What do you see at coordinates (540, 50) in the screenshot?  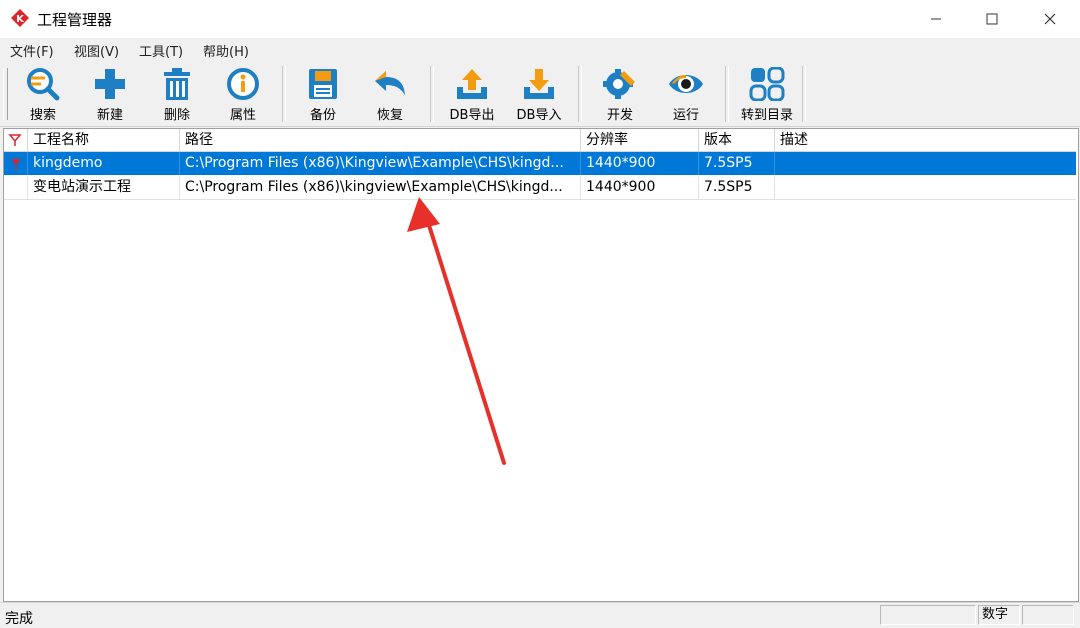 I see `menu-bar: 文件(F) 视图(V) 工具(T) 帮助(H)` at bounding box center [540, 50].